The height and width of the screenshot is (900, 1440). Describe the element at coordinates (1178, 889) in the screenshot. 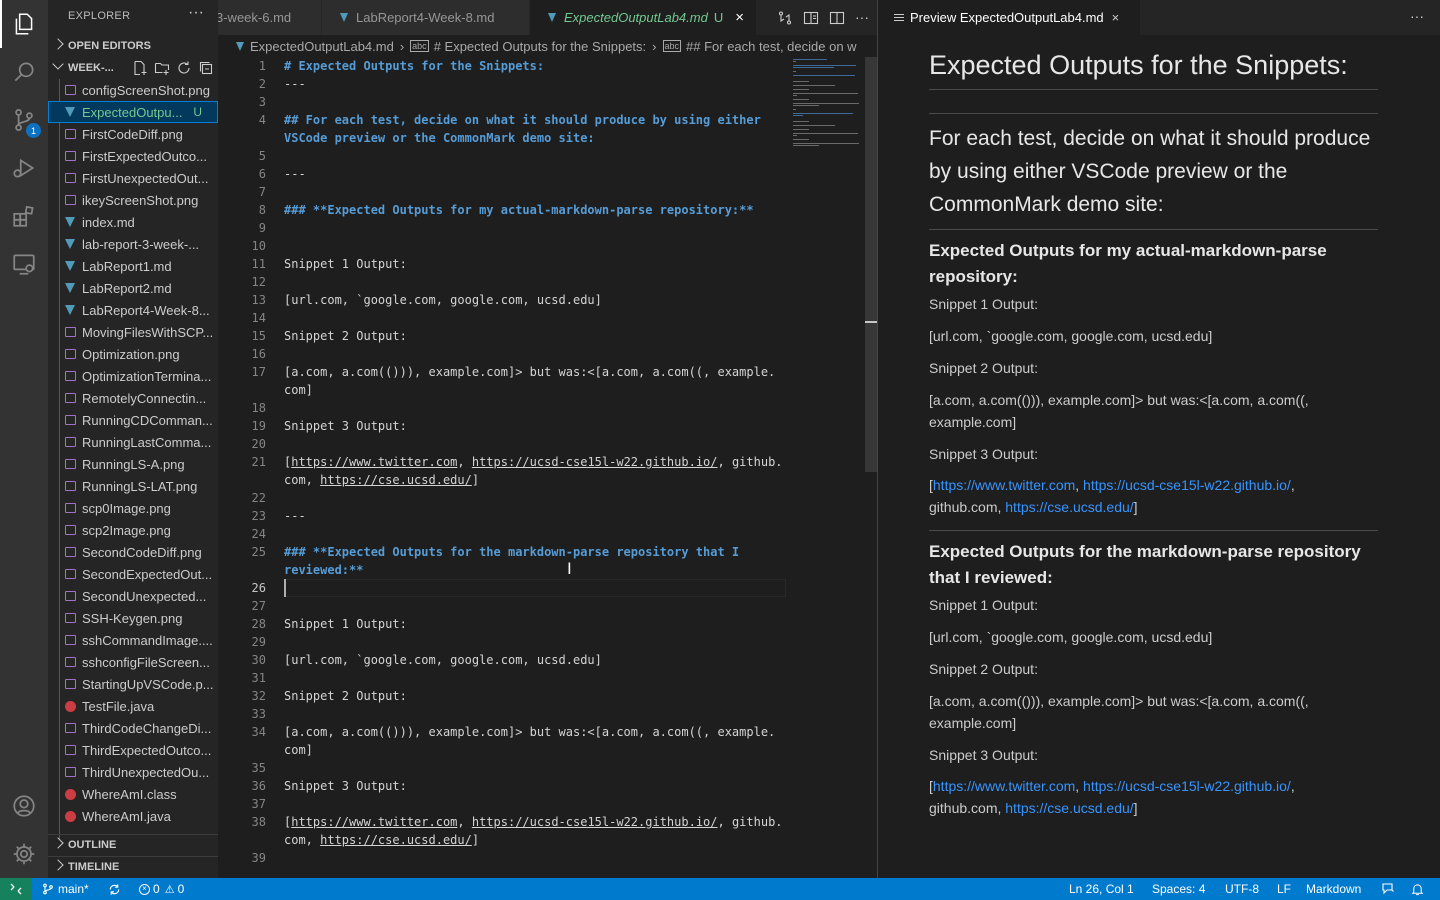

I see `indentation: Spaces: 4` at that location.